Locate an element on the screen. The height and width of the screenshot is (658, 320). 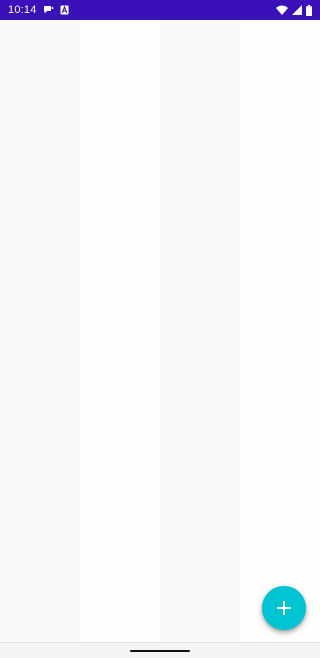
status-time: 10:14 is located at coordinates (22, 10).